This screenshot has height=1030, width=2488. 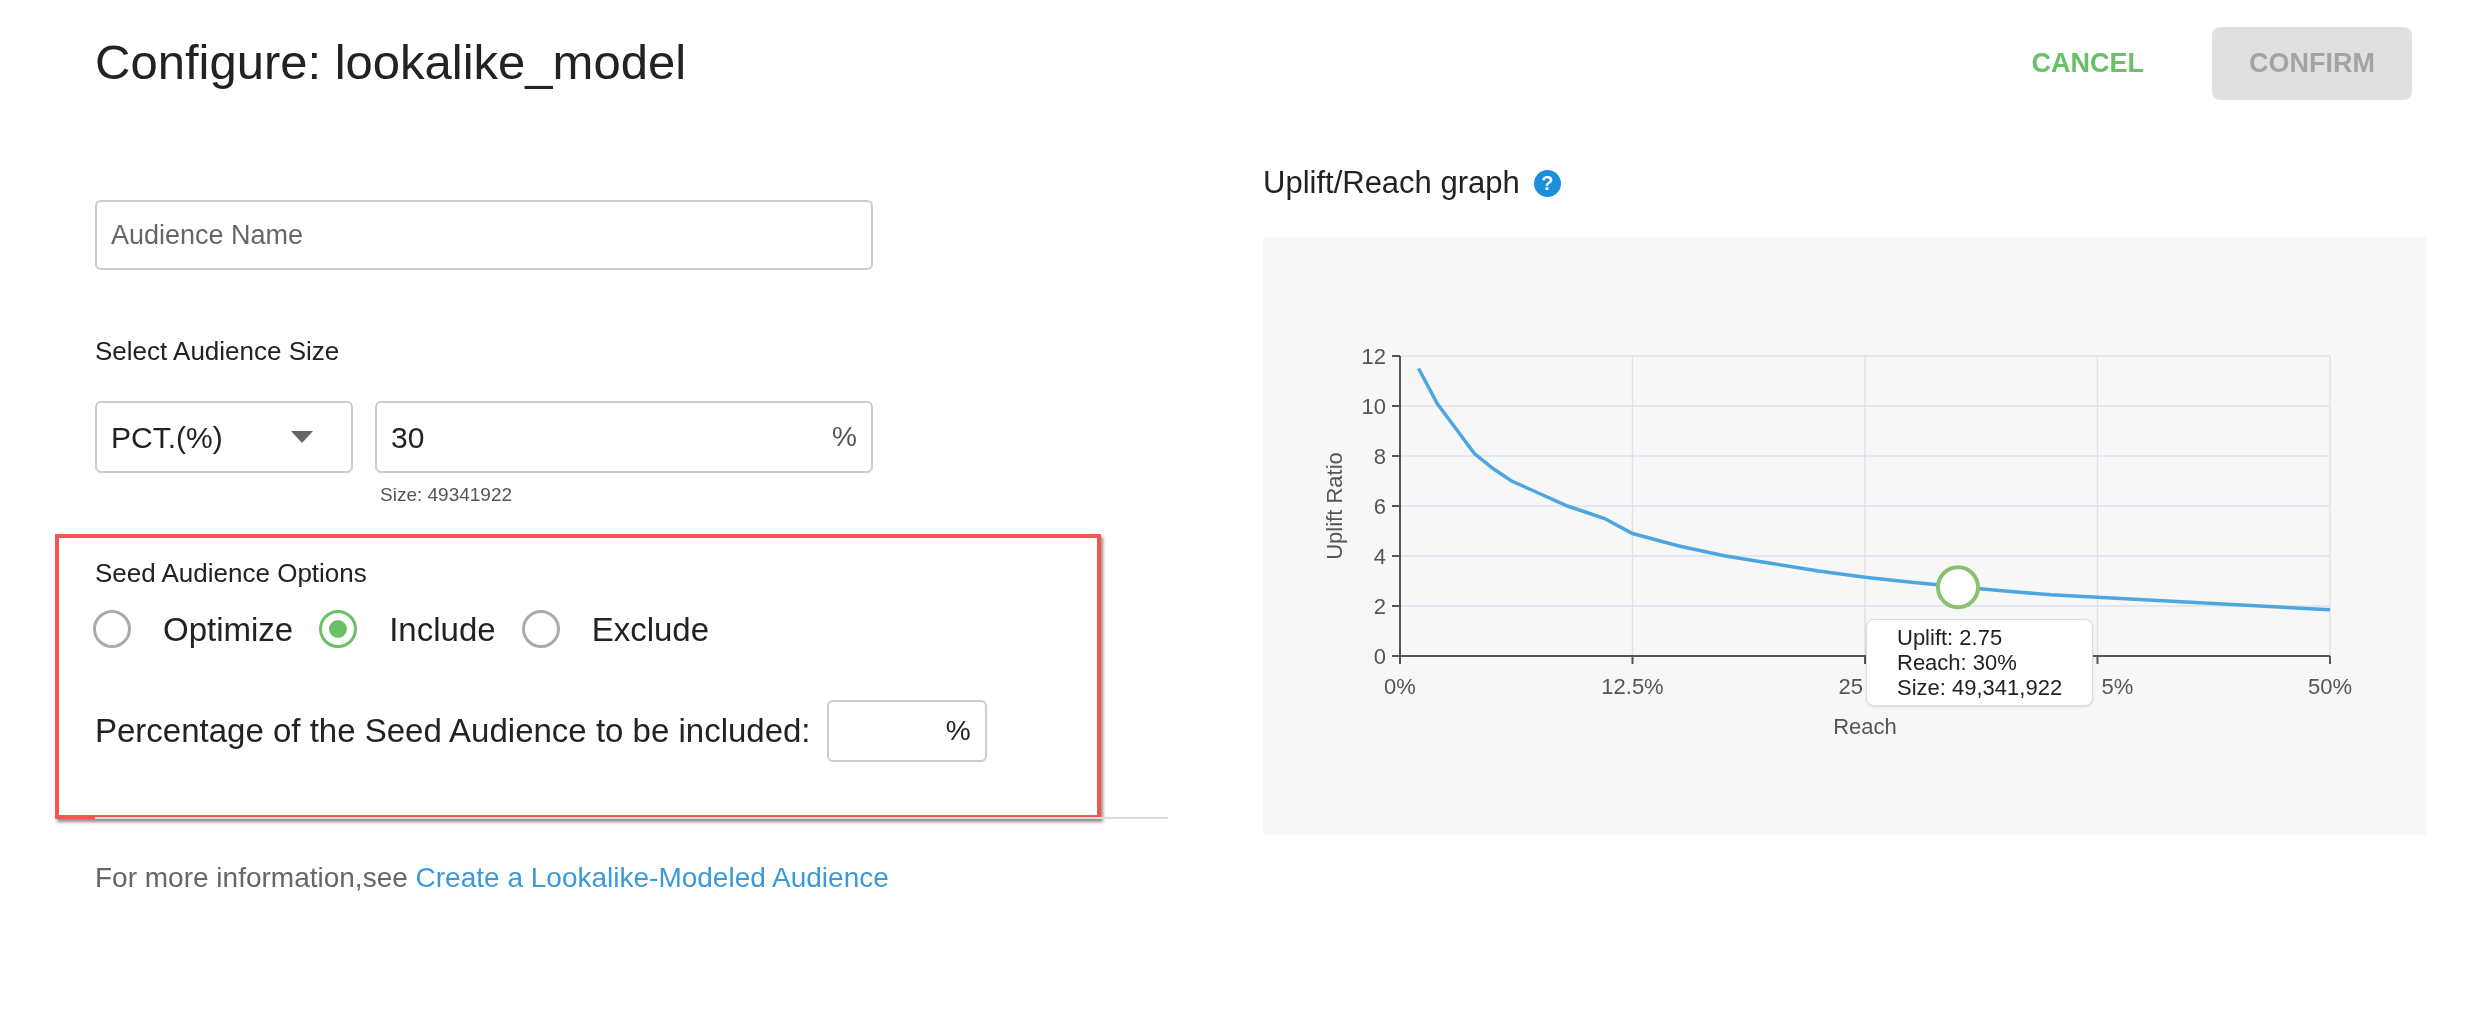 What do you see at coordinates (224, 437) in the screenshot?
I see `unit-dropdown: PCT.(%)` at bounding box center [224, 437].